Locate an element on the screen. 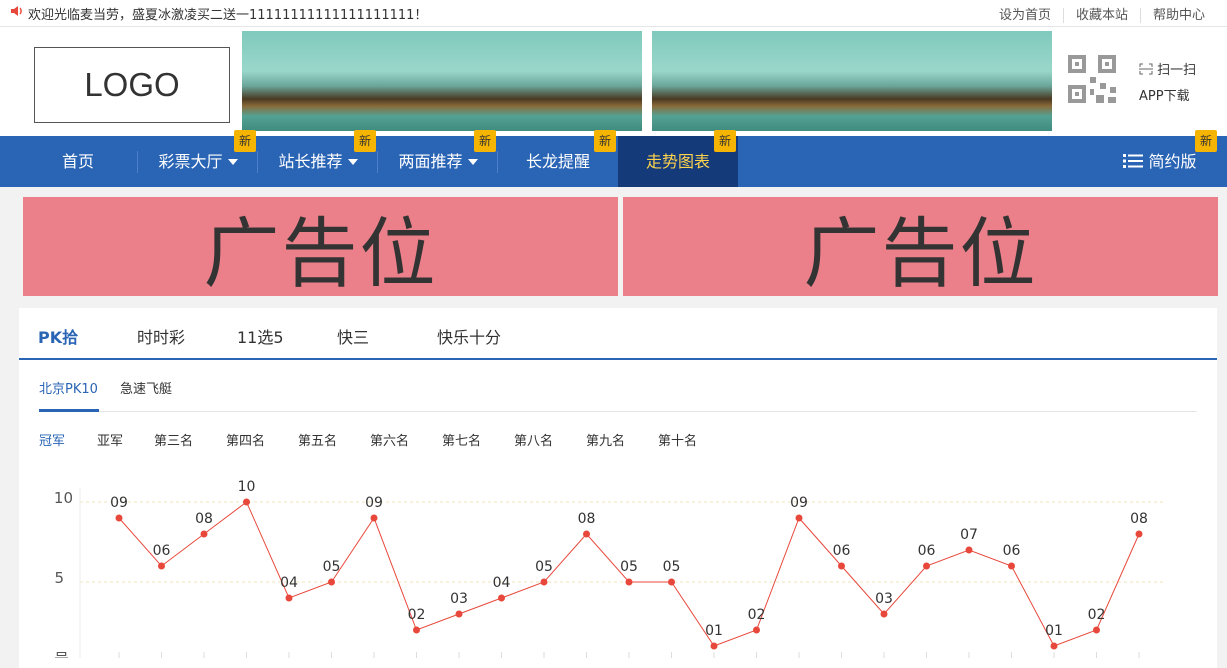  help-center-link: 帮助中心 is located at coordinates (1178, 15).